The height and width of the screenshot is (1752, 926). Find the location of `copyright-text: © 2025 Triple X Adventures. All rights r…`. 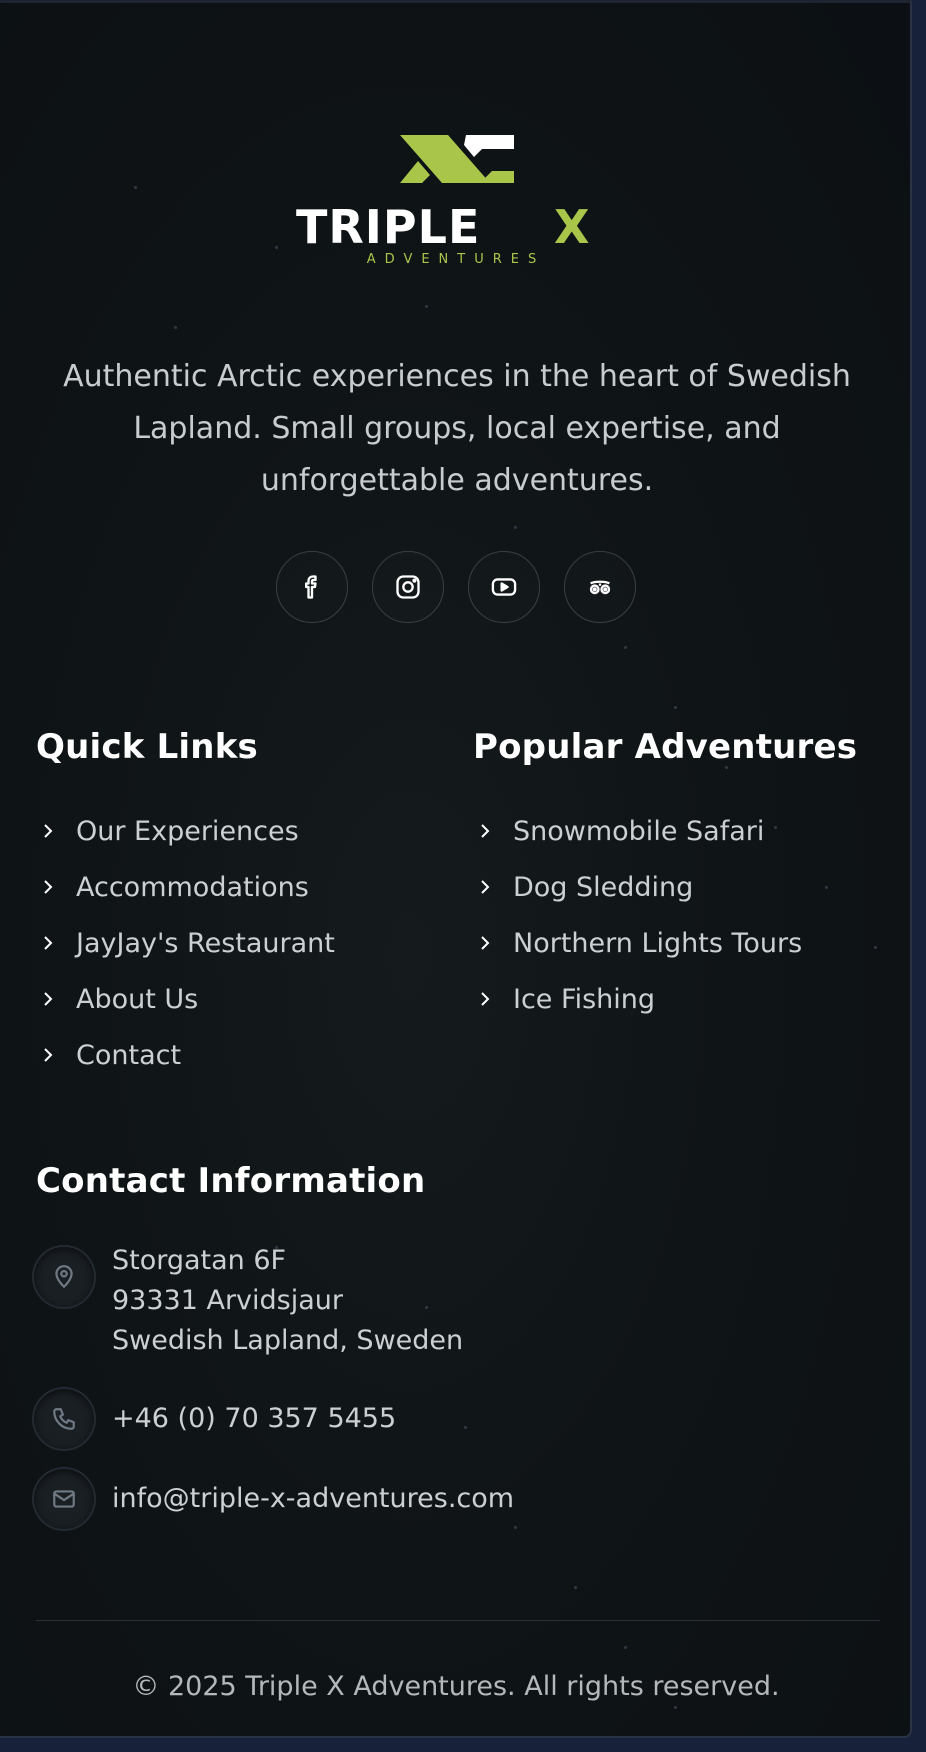

copyright-text: © 2025 Triple X Adventures. All rights r… is located at coordinates (456, 1686).